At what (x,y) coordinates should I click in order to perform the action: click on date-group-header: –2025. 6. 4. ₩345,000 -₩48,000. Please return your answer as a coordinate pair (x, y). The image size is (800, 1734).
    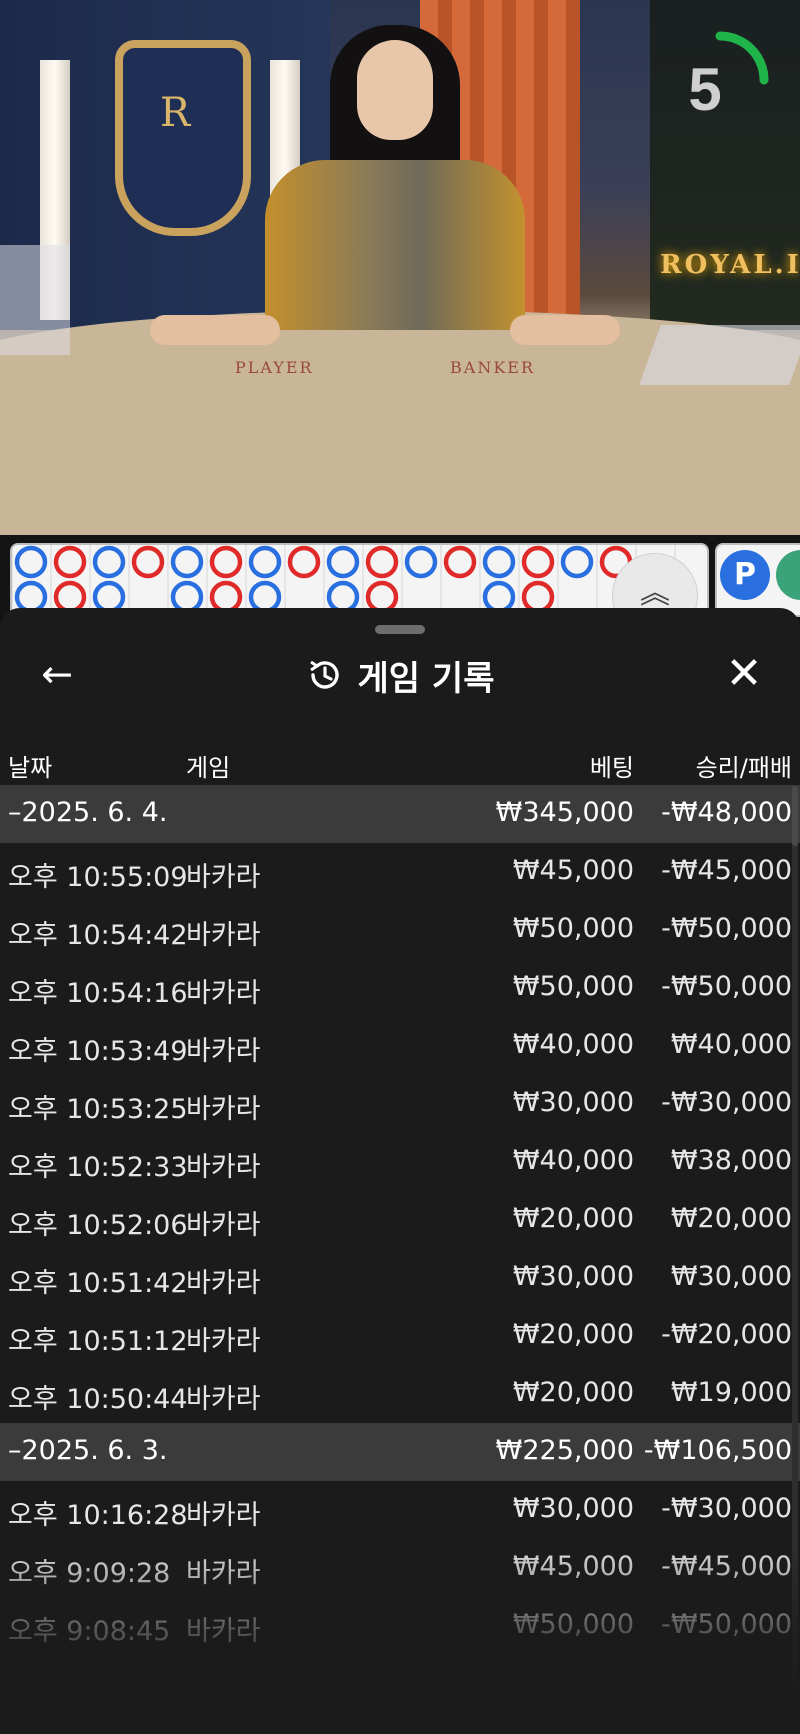
    Looking at the image, I should click on (400, 814).